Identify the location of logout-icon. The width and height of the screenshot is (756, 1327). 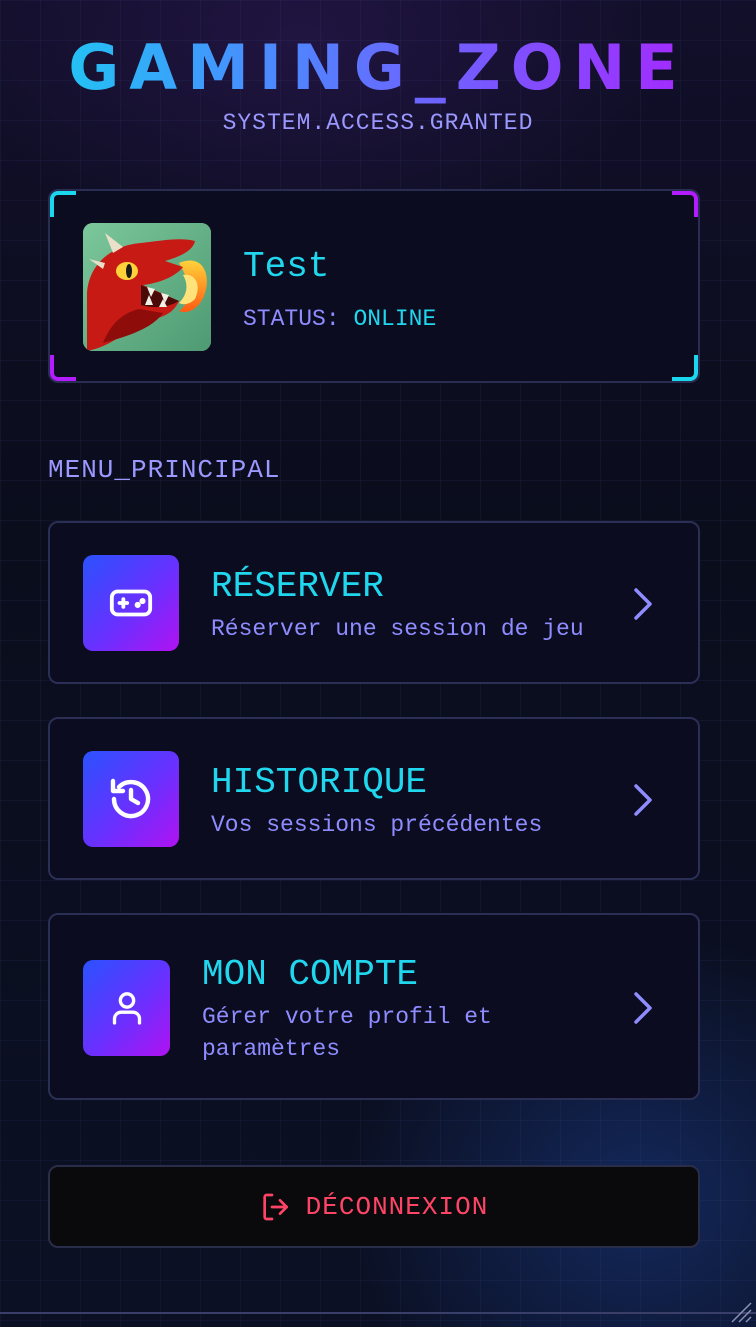
(275, 1206).